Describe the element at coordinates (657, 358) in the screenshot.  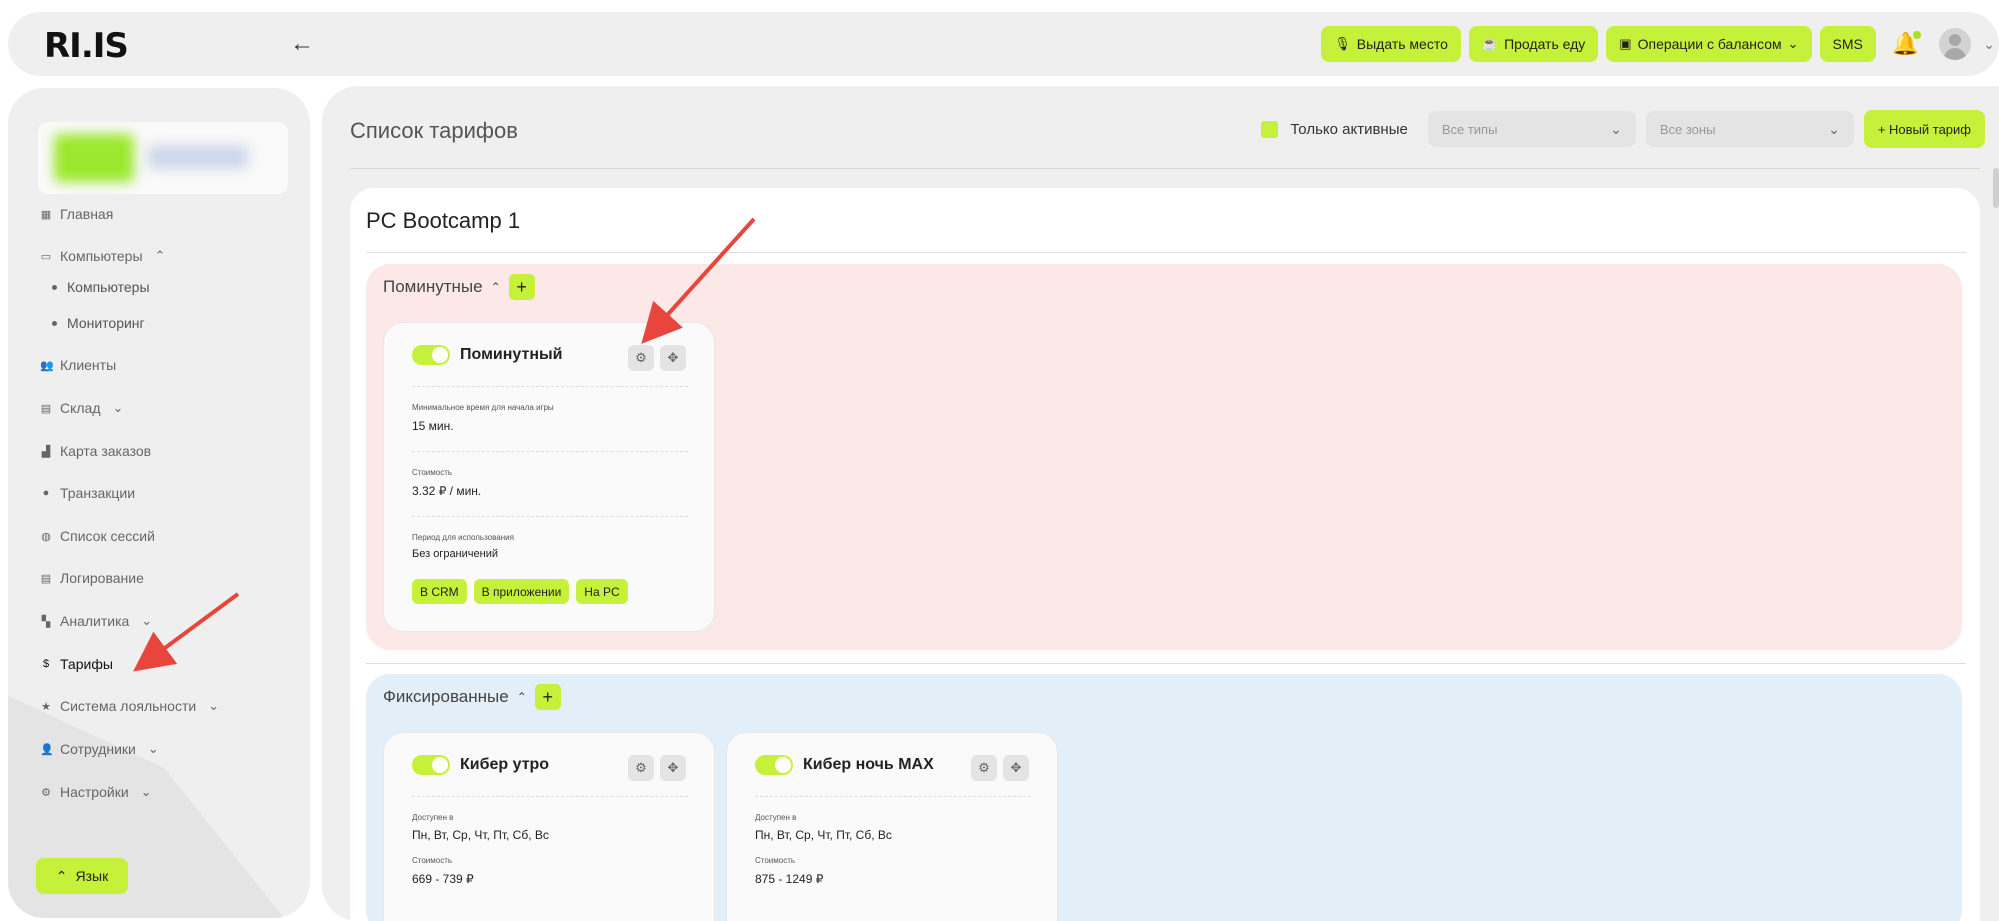
I see `card-tools: ⚙ ✥` at that location.